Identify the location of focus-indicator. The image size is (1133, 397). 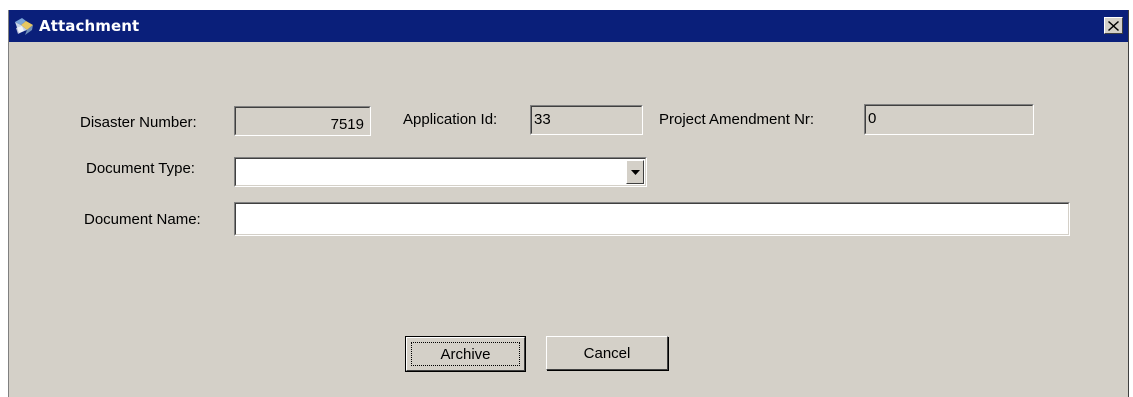
(465, 354).